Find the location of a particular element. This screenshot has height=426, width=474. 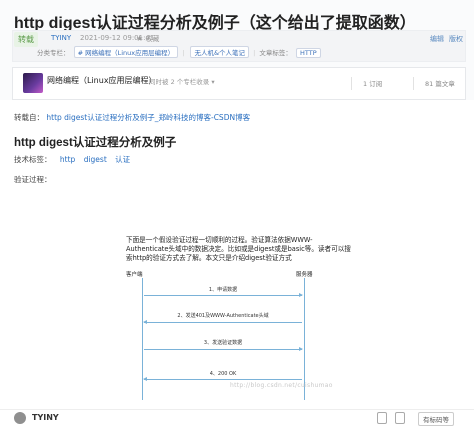

follow-button: 有标码等 is located at coordinates (436, 419).